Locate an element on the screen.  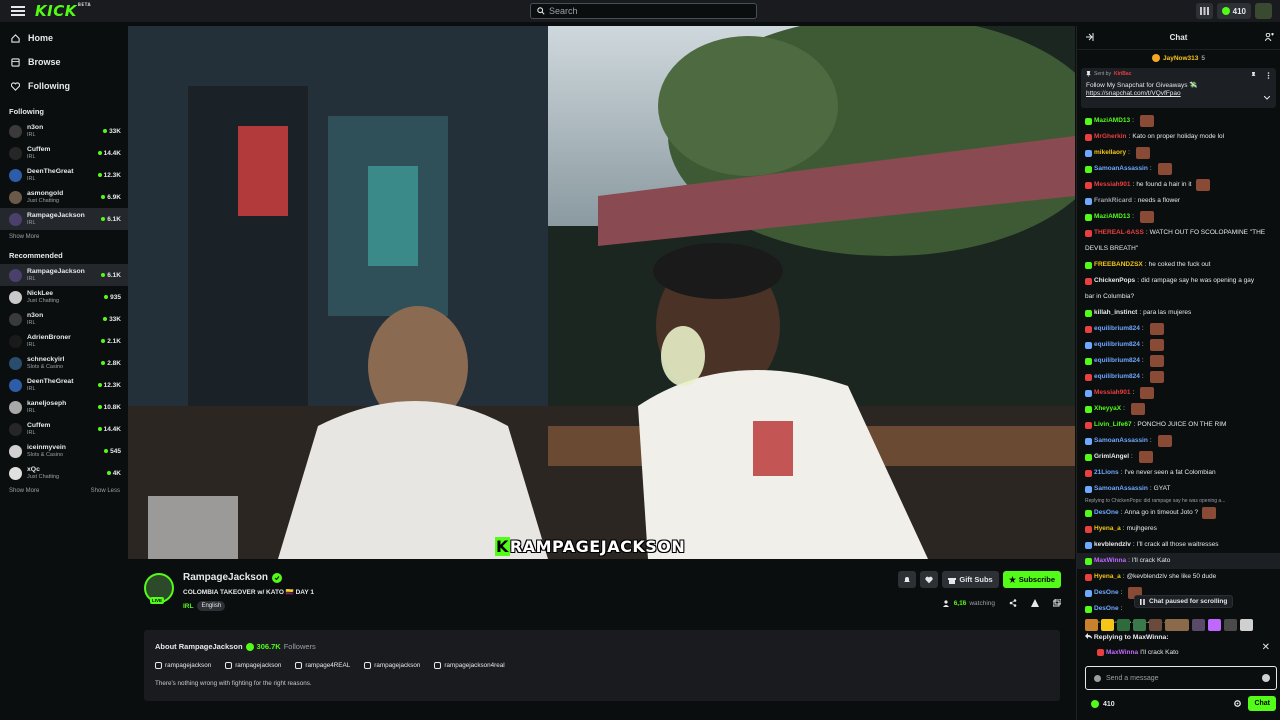
chat-input: Send a message is located at coordinates (1181, 678).